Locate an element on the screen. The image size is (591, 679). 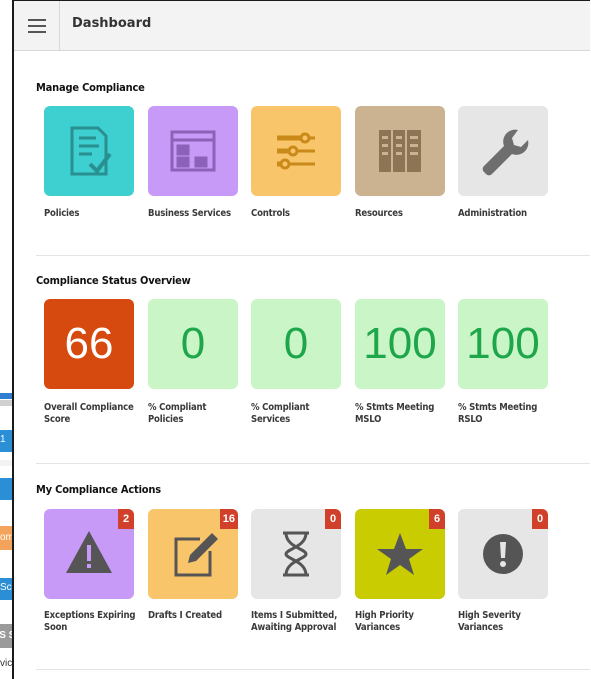
page-title: Dashboard is located at coordinates (112, 23).